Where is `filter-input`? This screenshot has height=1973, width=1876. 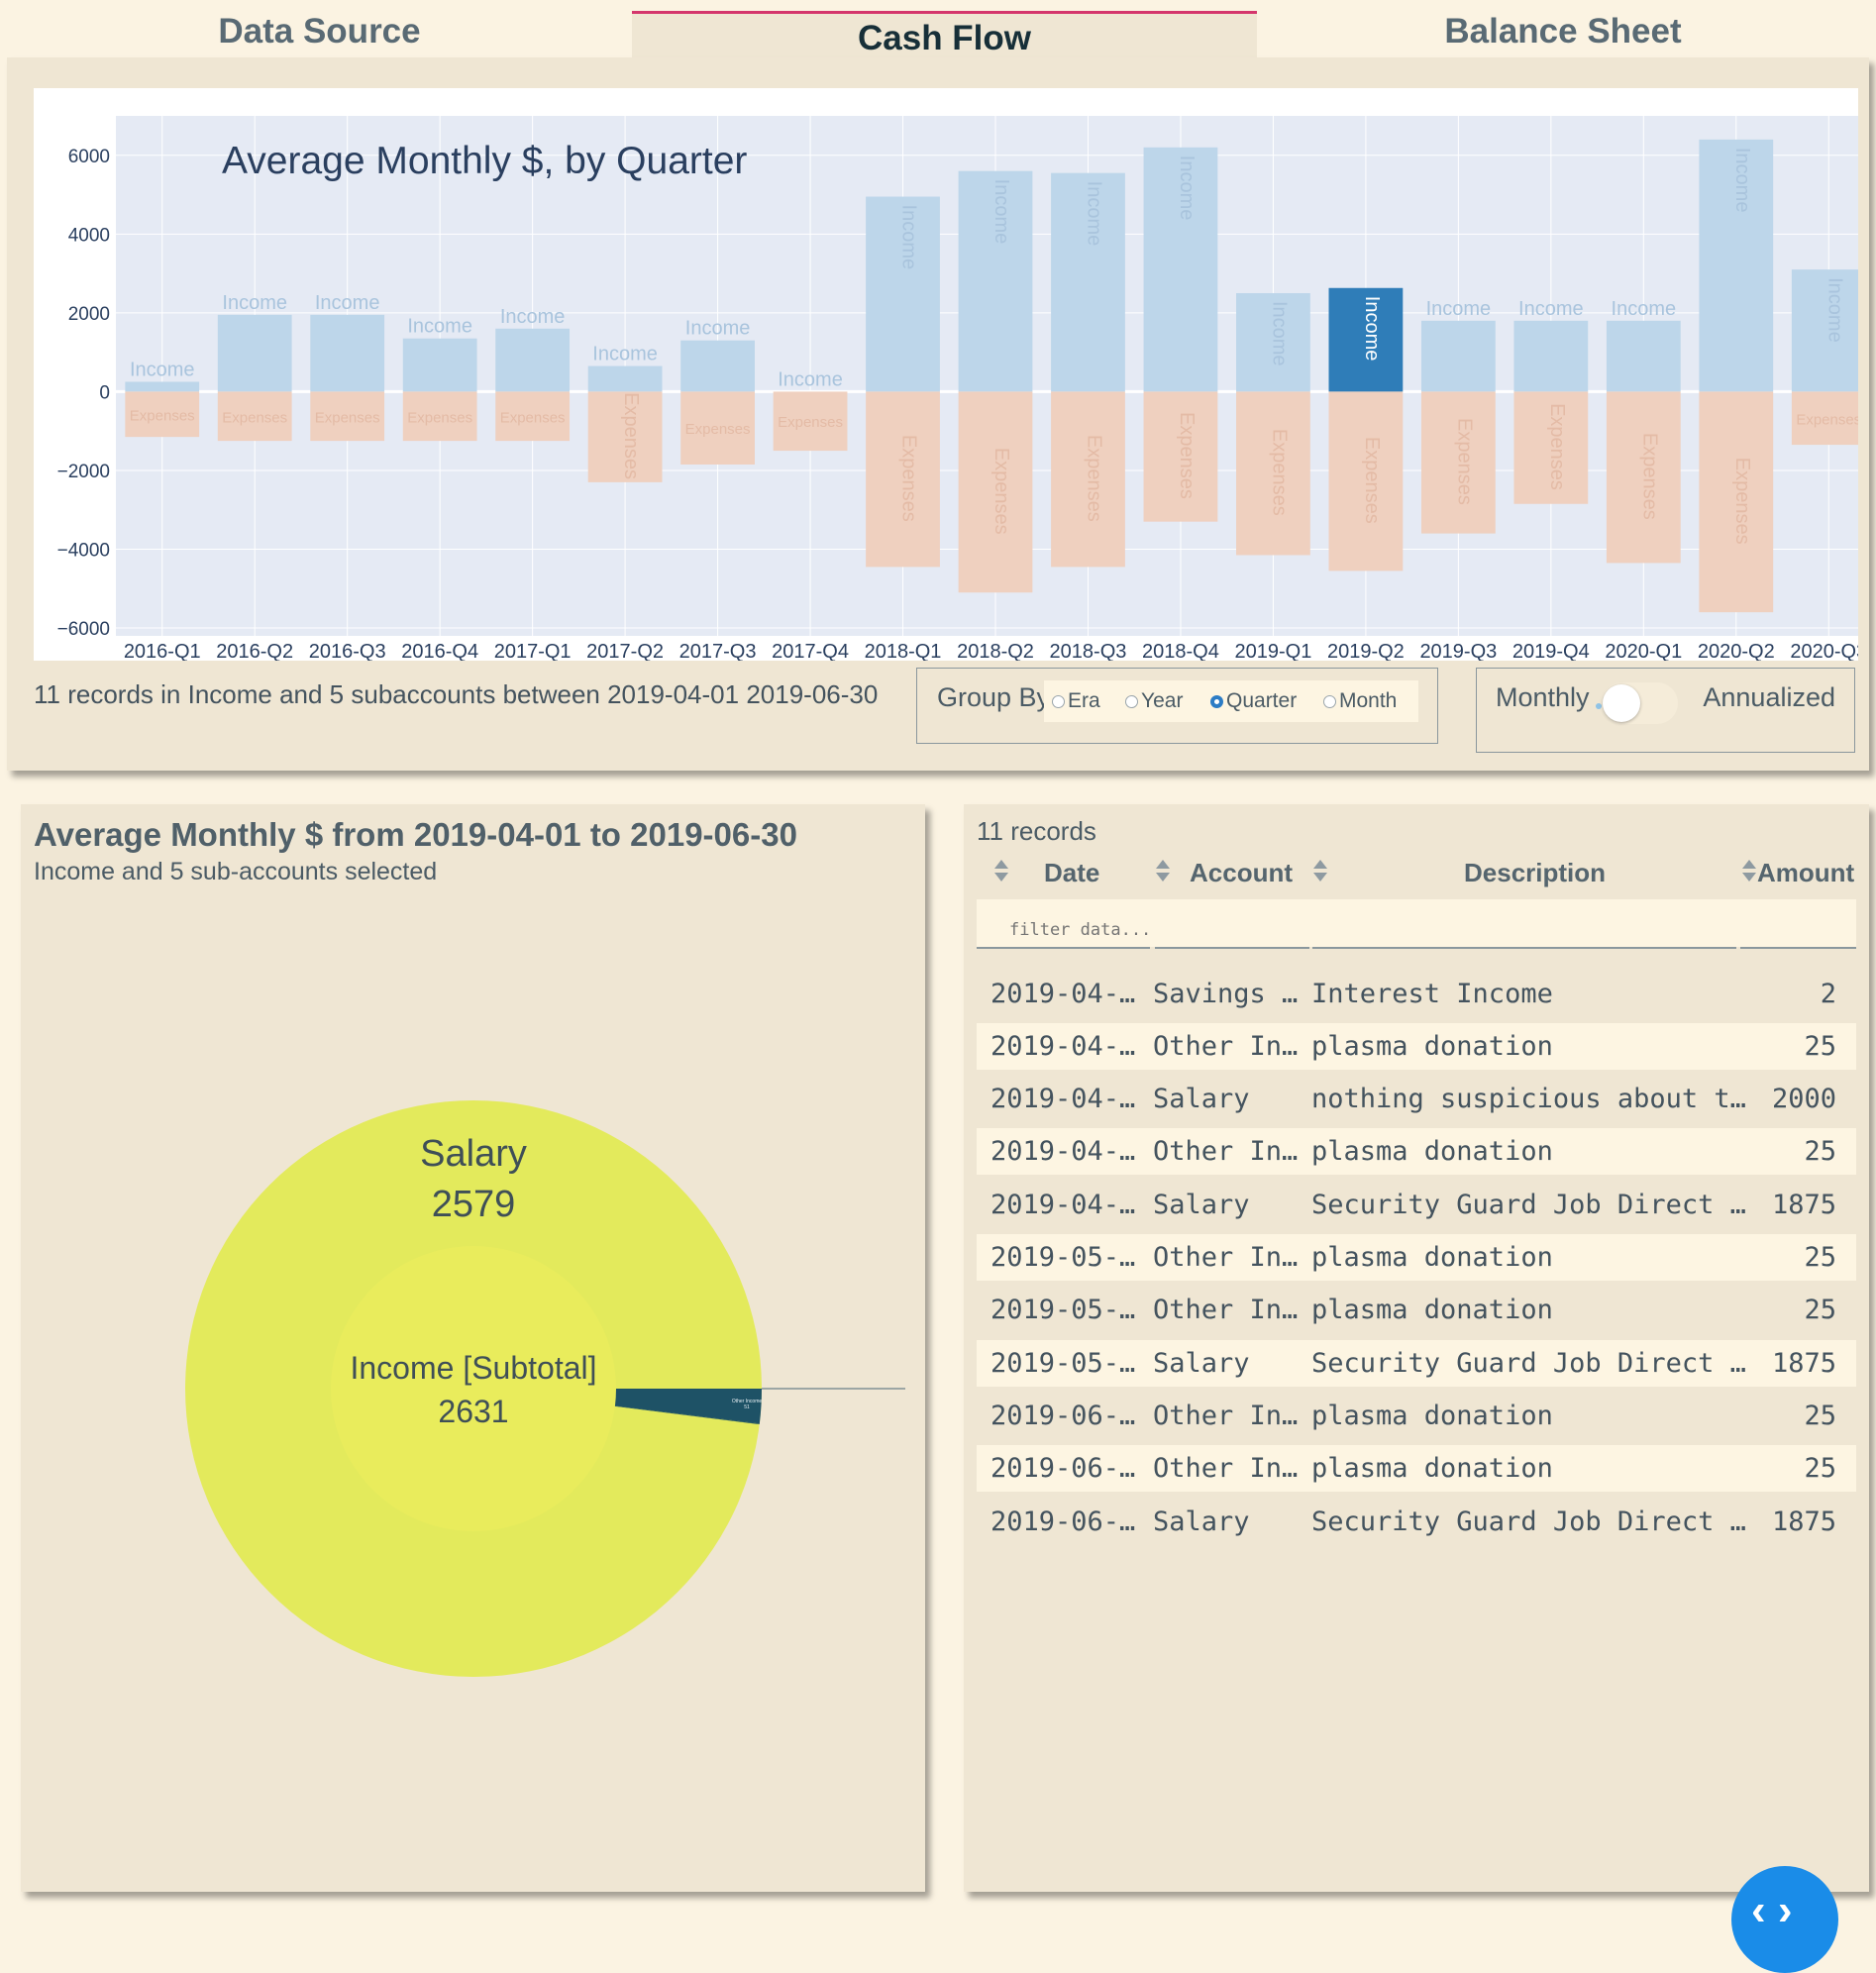
filter-input is located at coordinates (1416, 923).